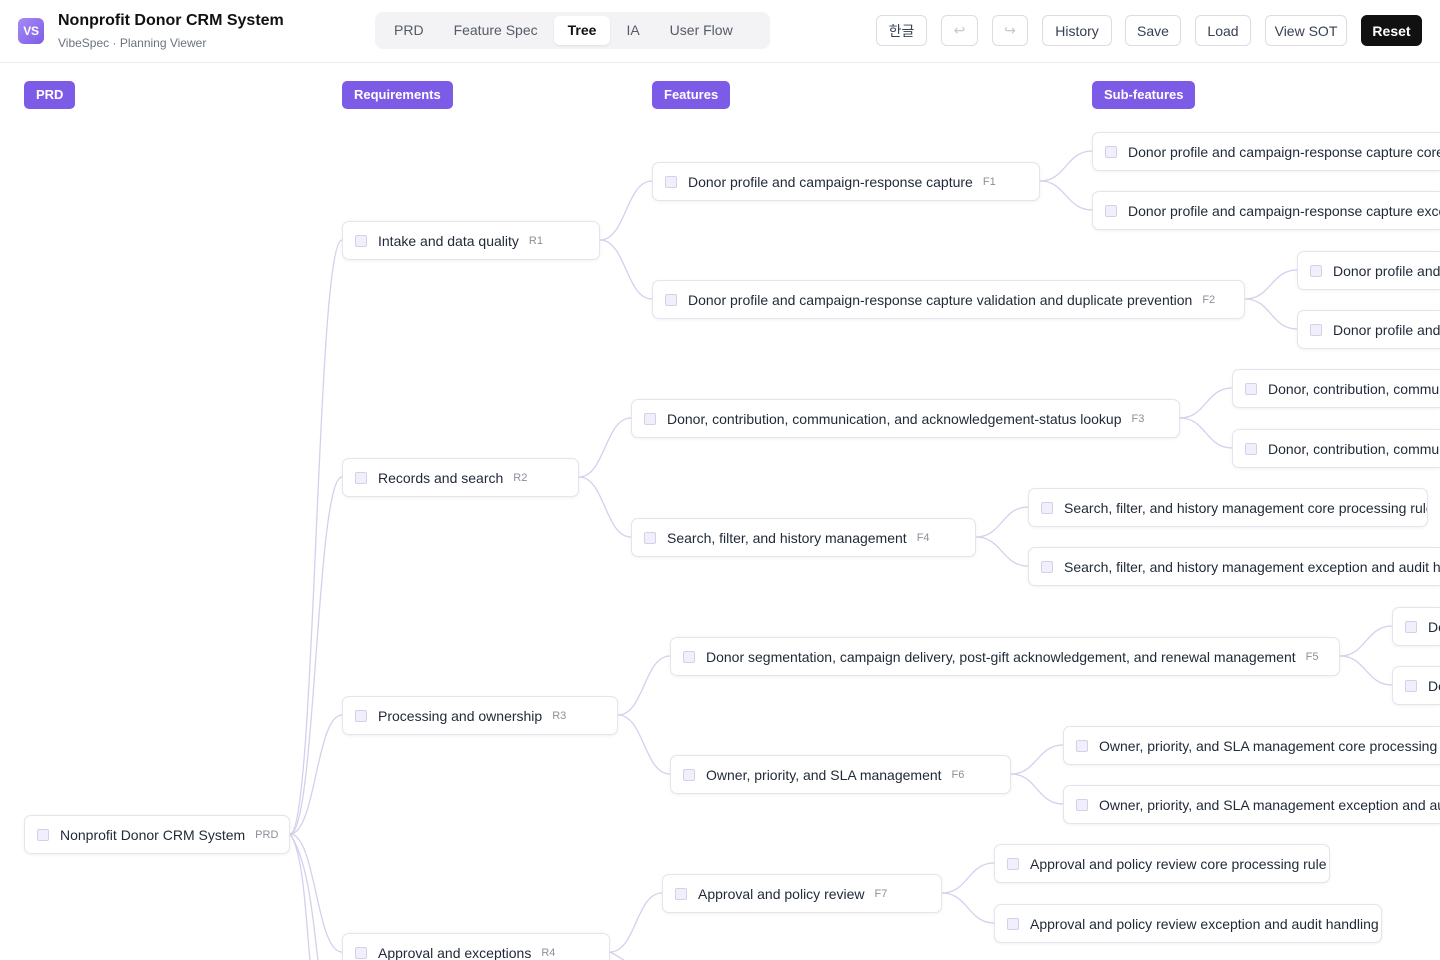 This screenshot has height=960, width=1440. What do you see at coordinates (1271, 314) in the screenshot?
I see `connector-f2-s4` at bounding box center [1271, 314].